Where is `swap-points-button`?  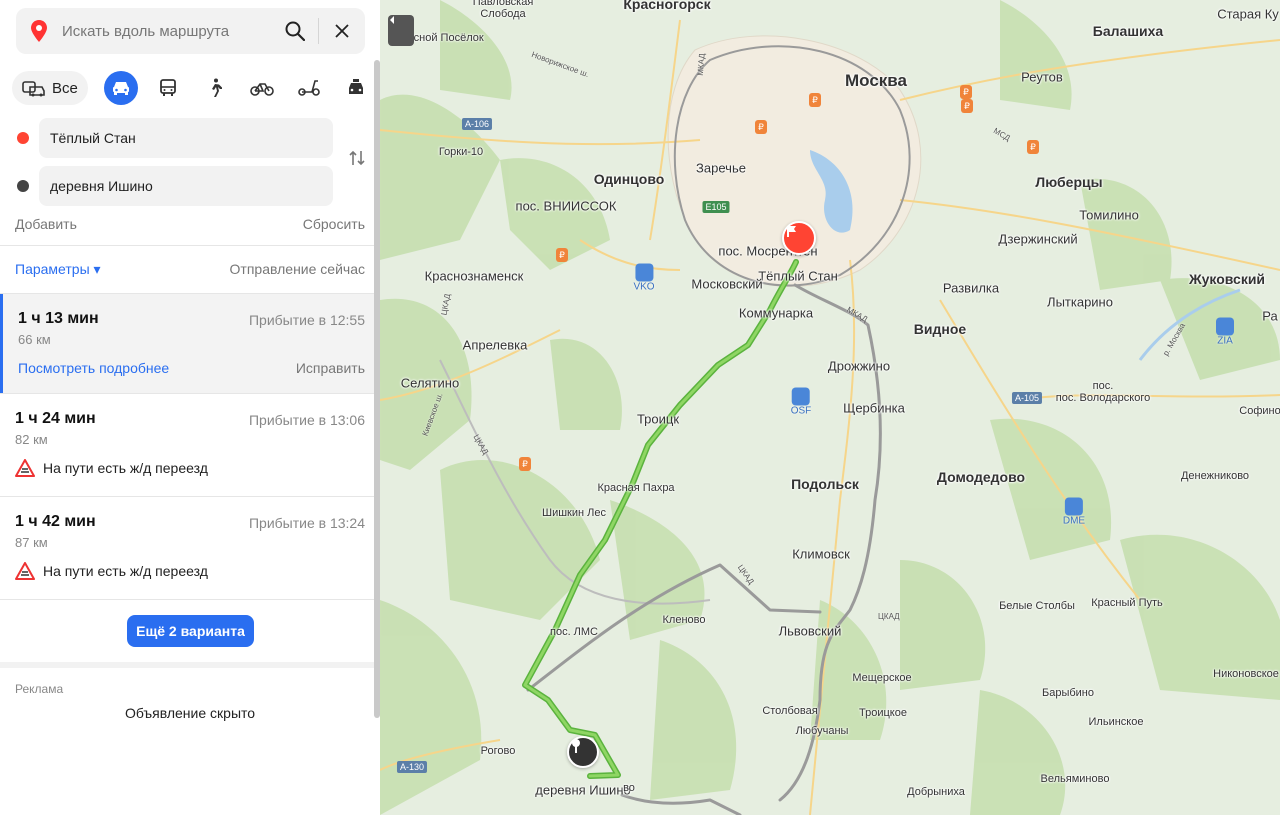 swap-points-button is located at coordinates (357, 158).